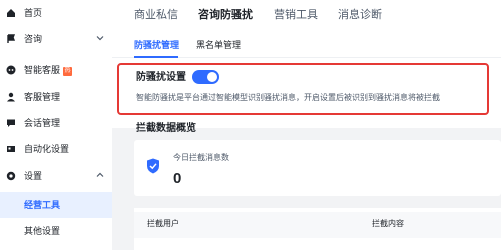  I want to click on sidebar-item-session-manage: 会话管理, so click(56, 123).